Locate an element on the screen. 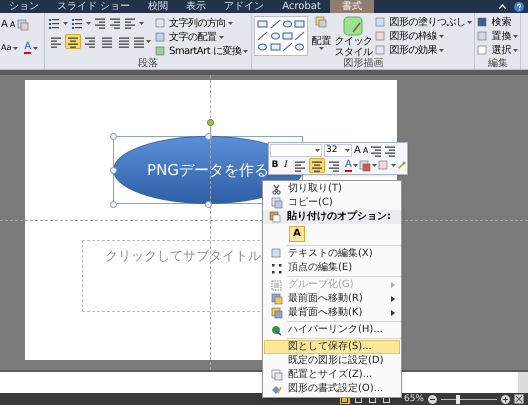  paragraph-command: 文字の配置 is located at coordinates (201, 37).